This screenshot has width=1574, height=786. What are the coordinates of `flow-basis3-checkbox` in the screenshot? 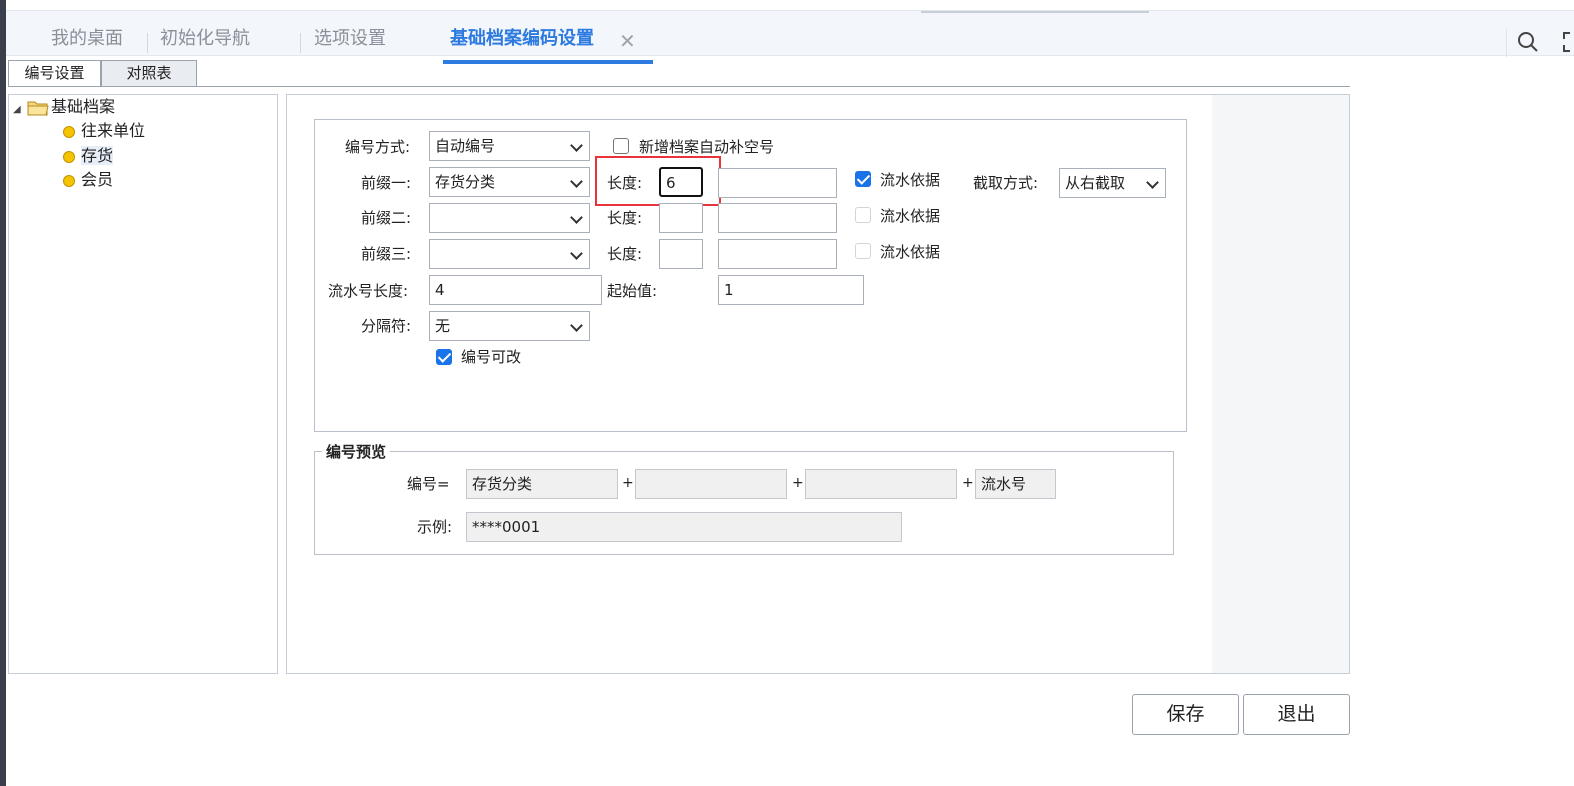 It's located at (863, 251).